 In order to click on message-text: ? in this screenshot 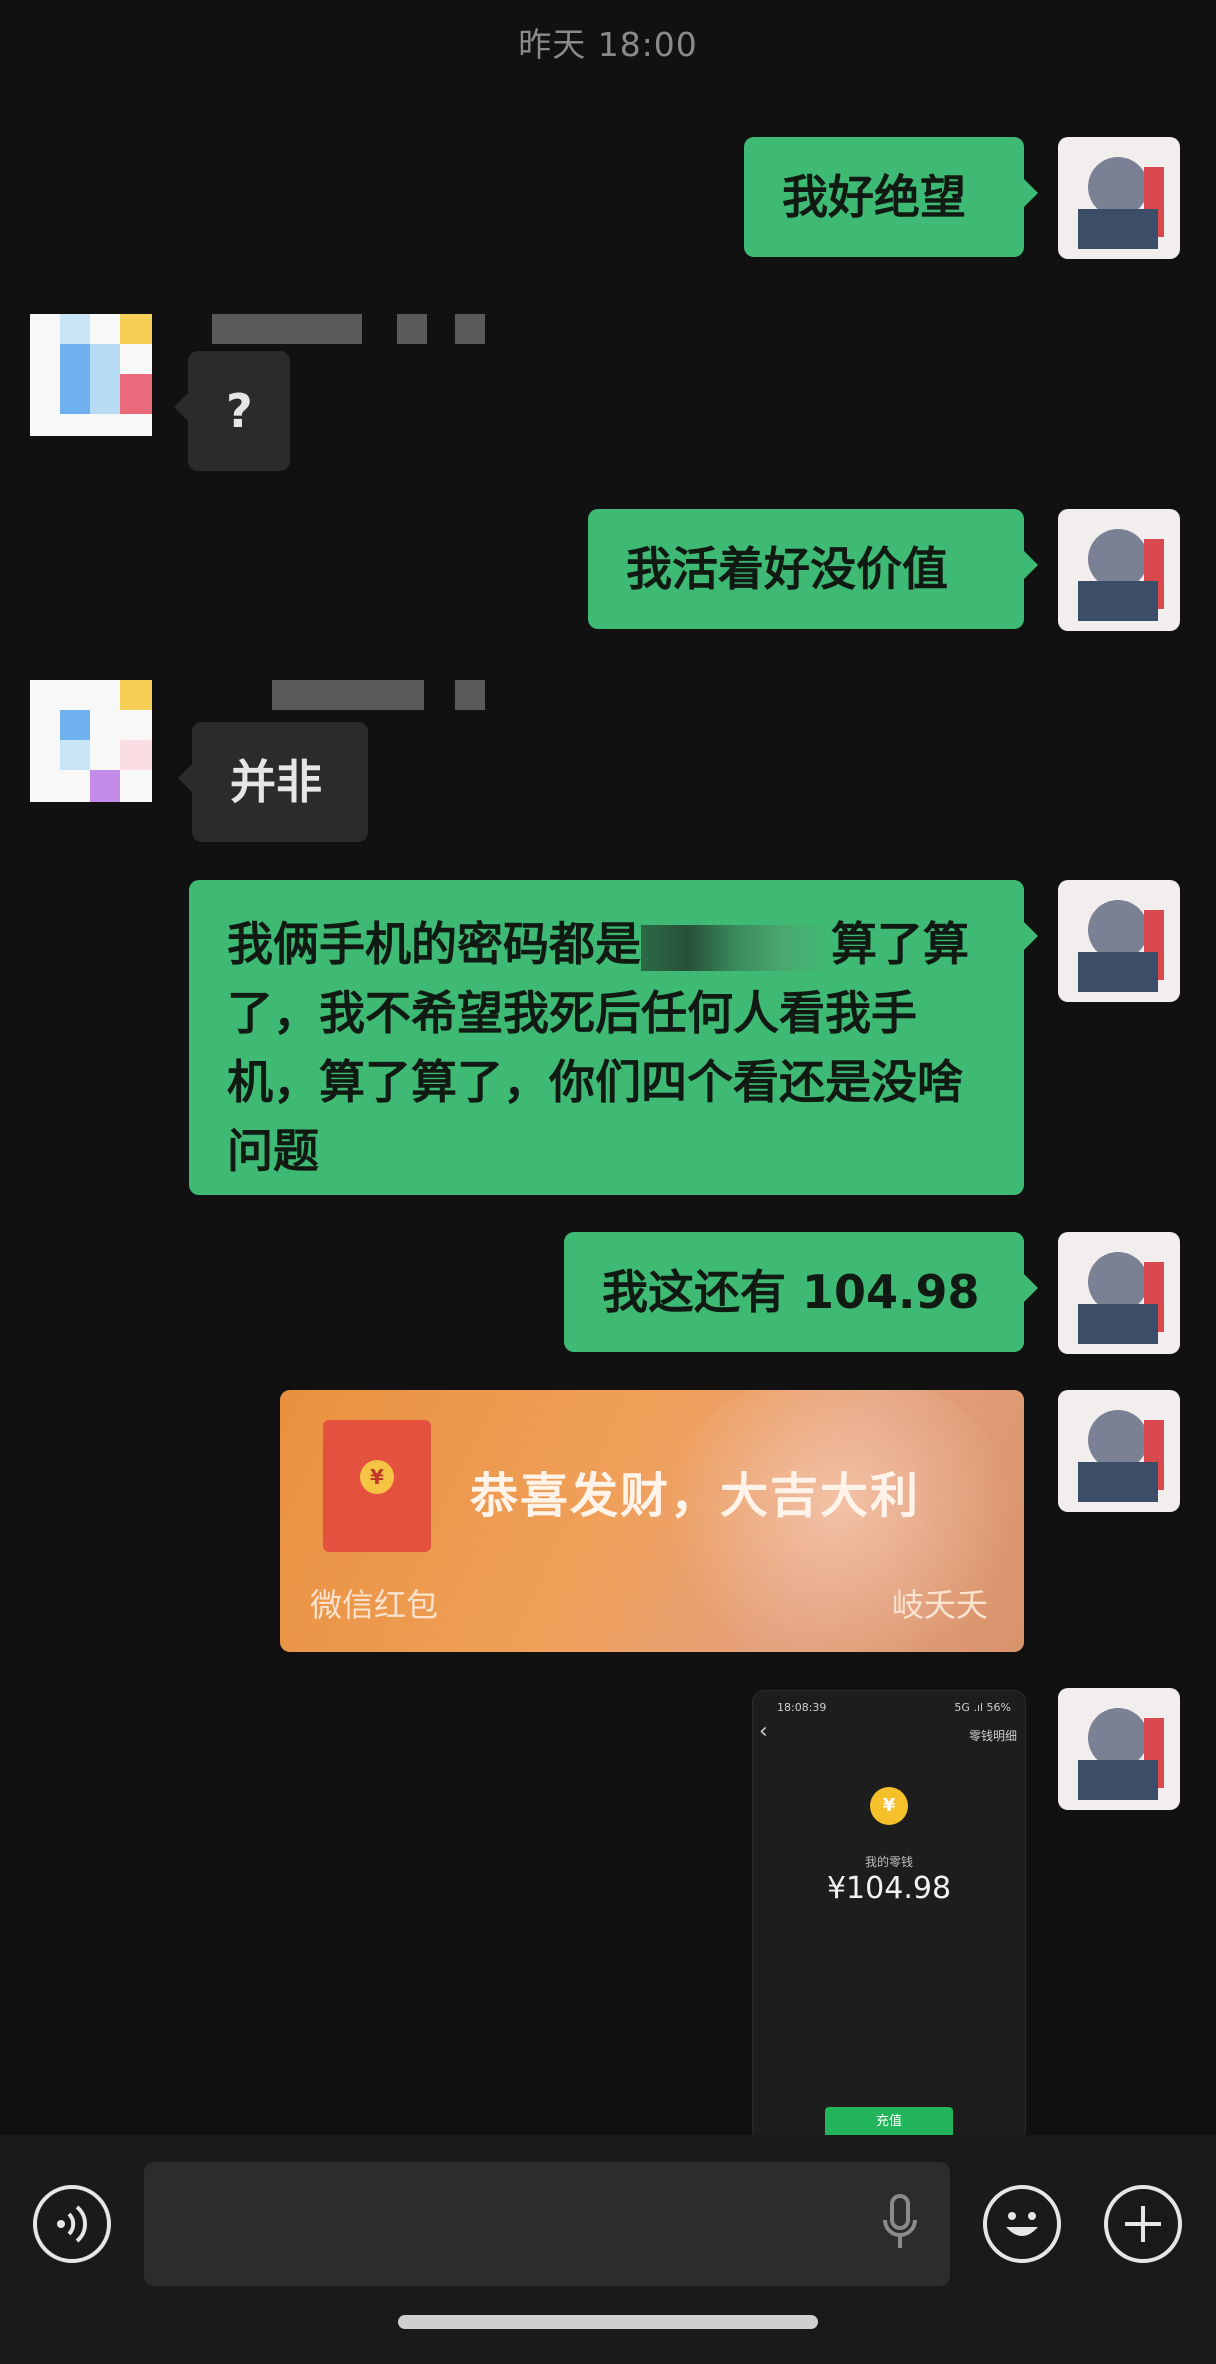, I will do `click(239, 411)`.